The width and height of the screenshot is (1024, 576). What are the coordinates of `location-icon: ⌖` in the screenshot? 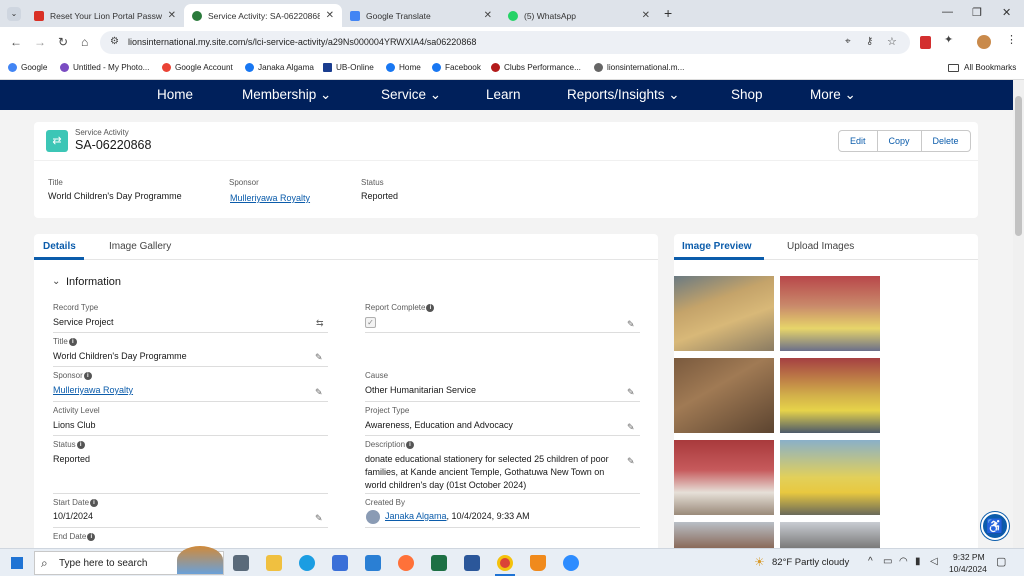 It's located at (848, 41).